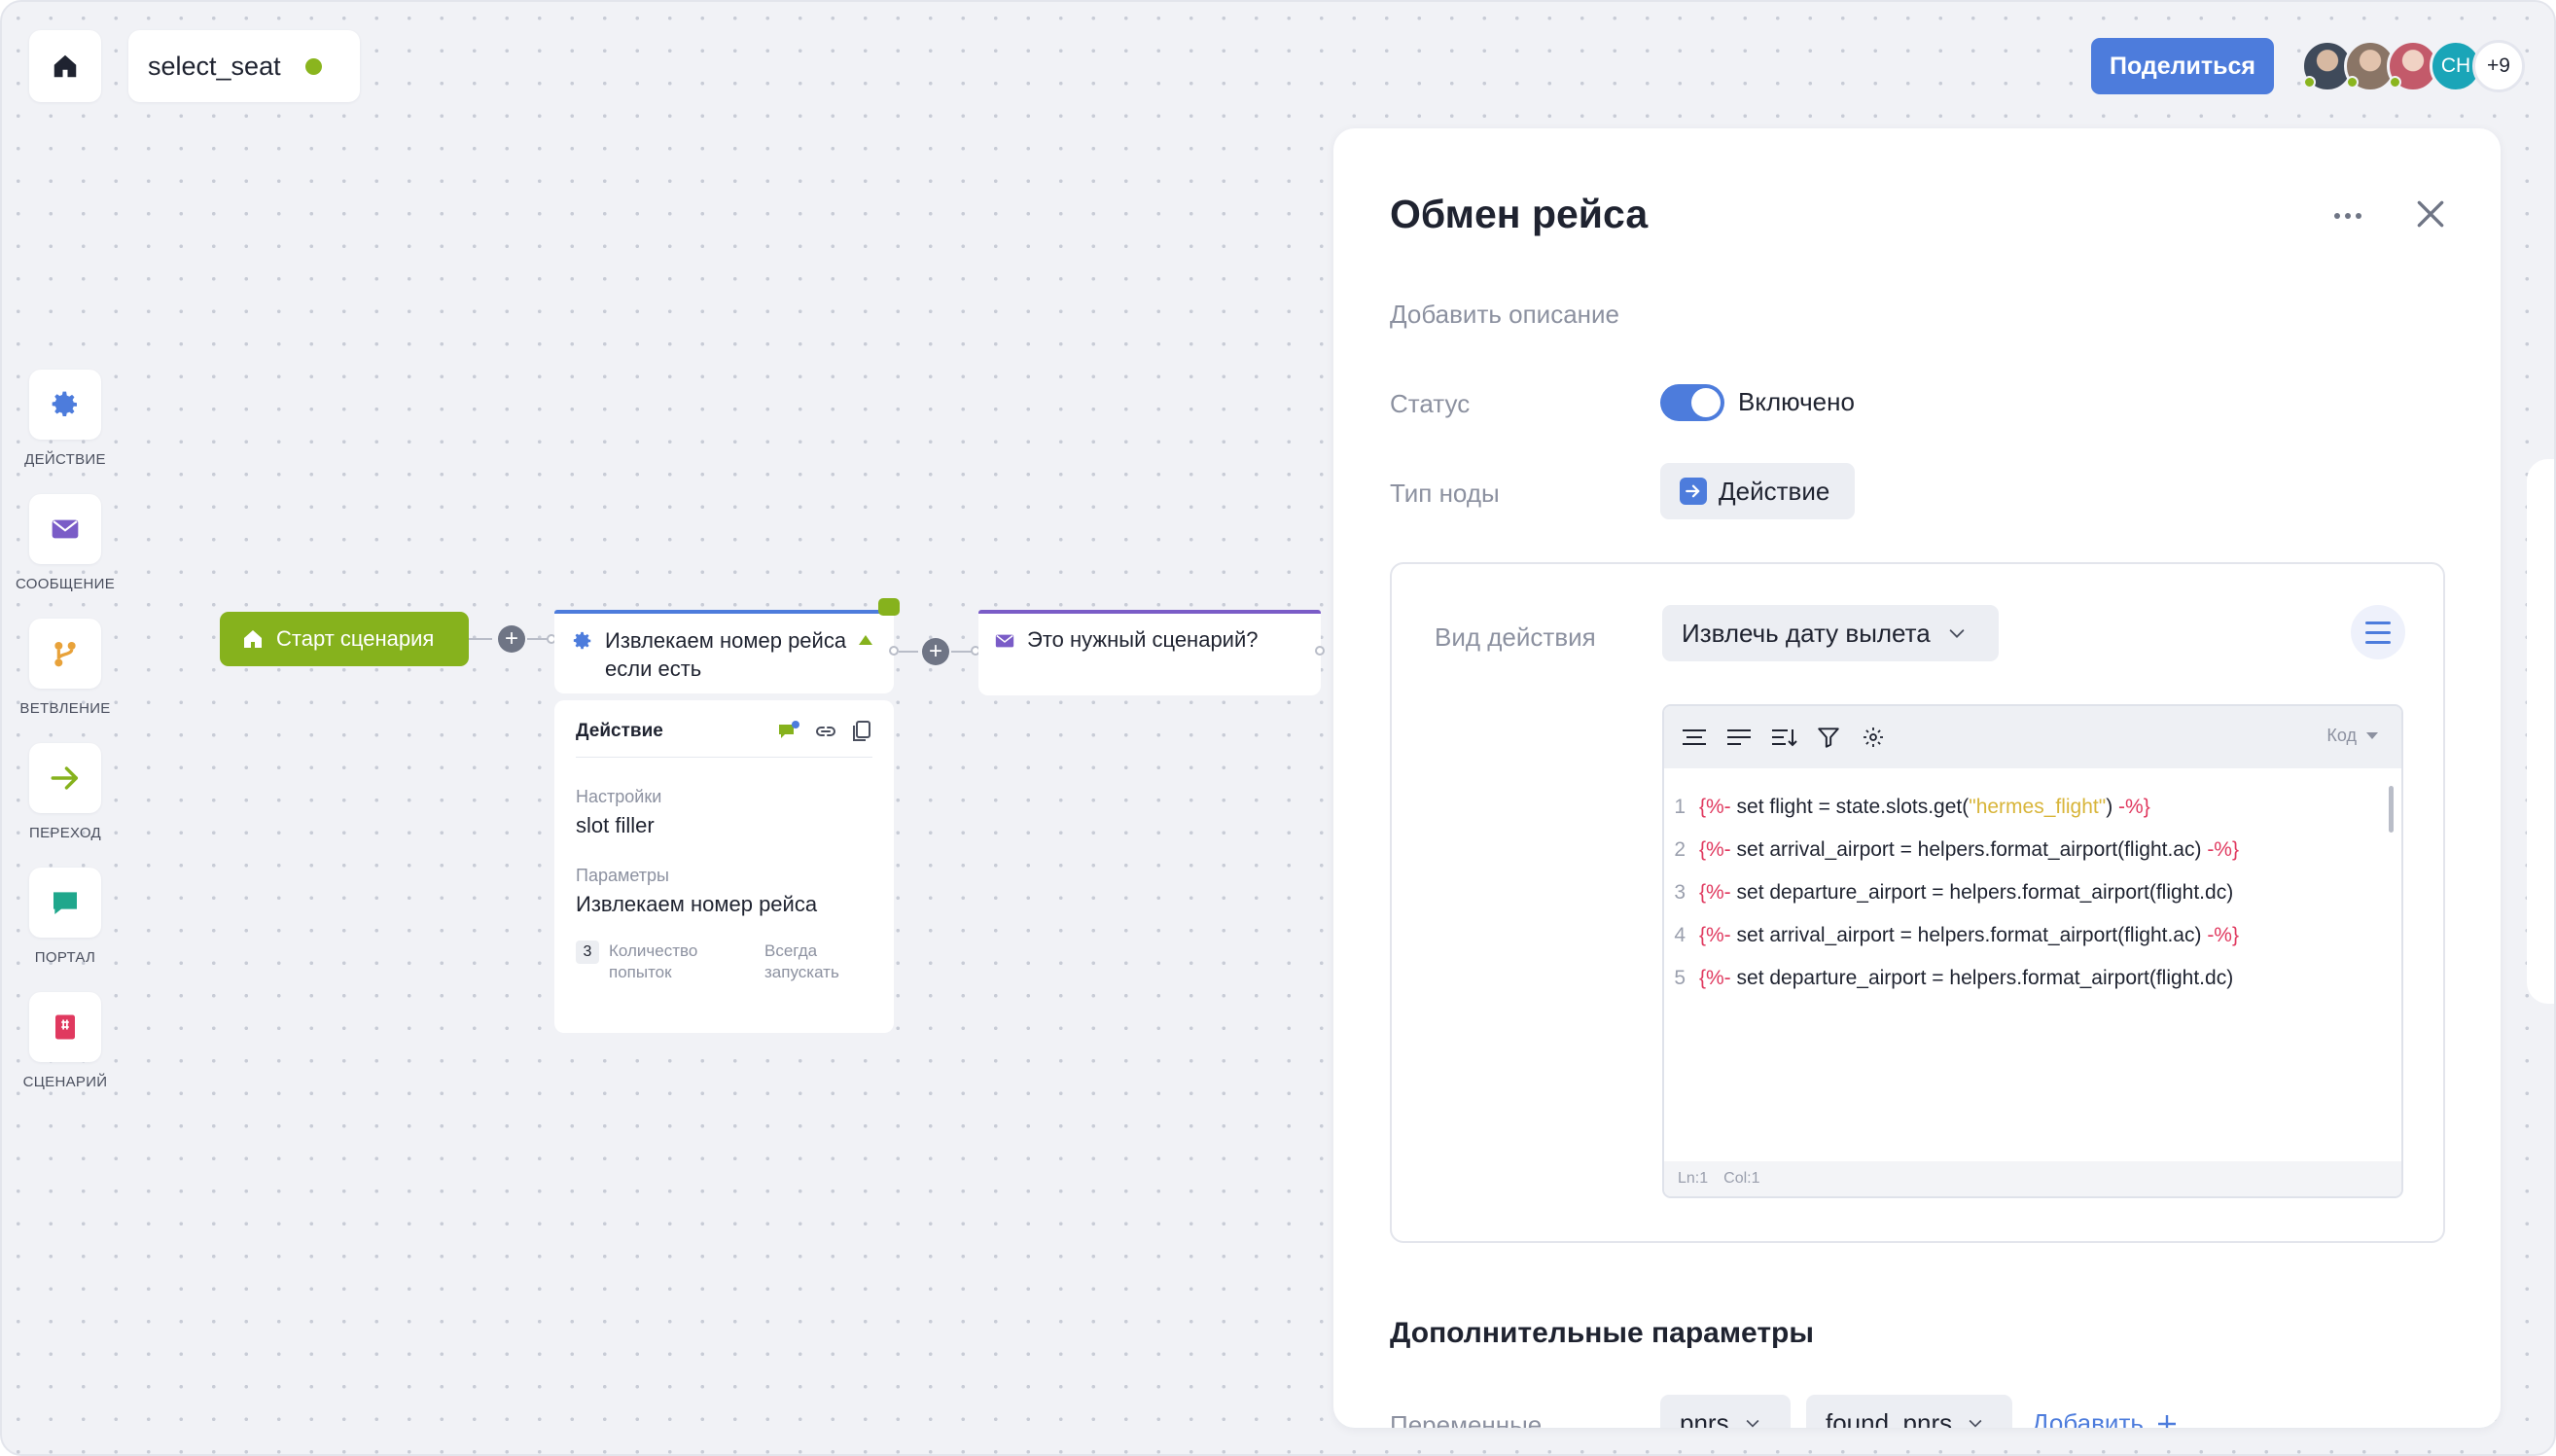 Image resolution: width=2556 pixels, height=1456 pixels. I want to click on palette-item-scenario: СЦЕНАРИЙ, so click(65, 1041).